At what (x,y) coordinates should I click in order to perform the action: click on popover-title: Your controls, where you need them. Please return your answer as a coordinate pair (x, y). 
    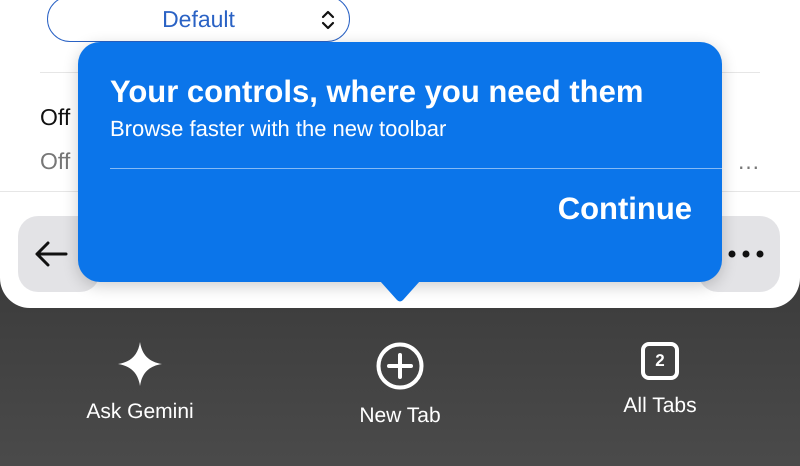
    Looking at the image, I should click on (377, 92).